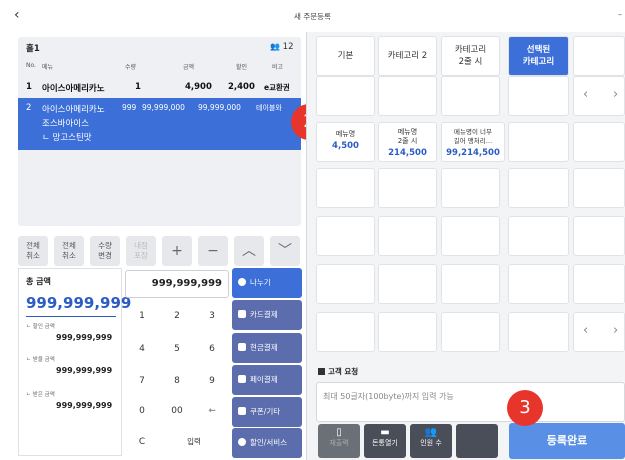 The width and height of the screenshot is (625, 460). I want to click on open-drawer-button: ▬ 돈통열기, so click(385, 441).